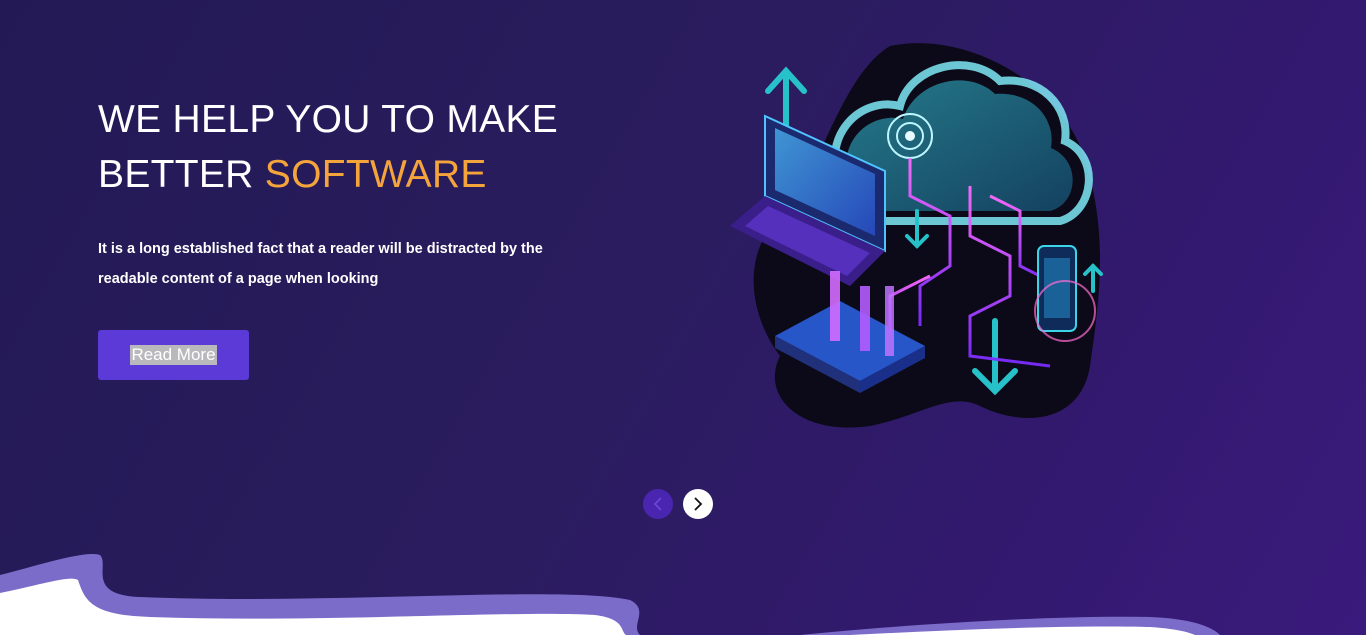 The image size is (1366, 635). Describe the element at coordinates (375, 174) in the screenshot. I see `headline-accent-word: SOFTWARE` at that location.